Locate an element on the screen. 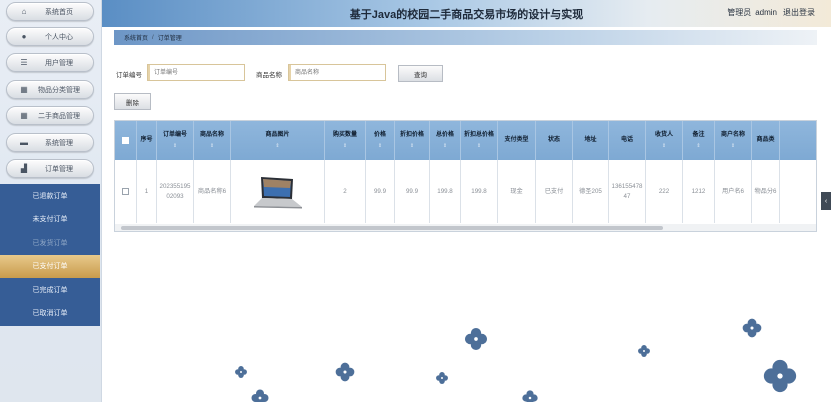 Image resolution: width=831 pixels, height=402 pixels. horizontal-scrollbar is located at coordinates (465, 227).